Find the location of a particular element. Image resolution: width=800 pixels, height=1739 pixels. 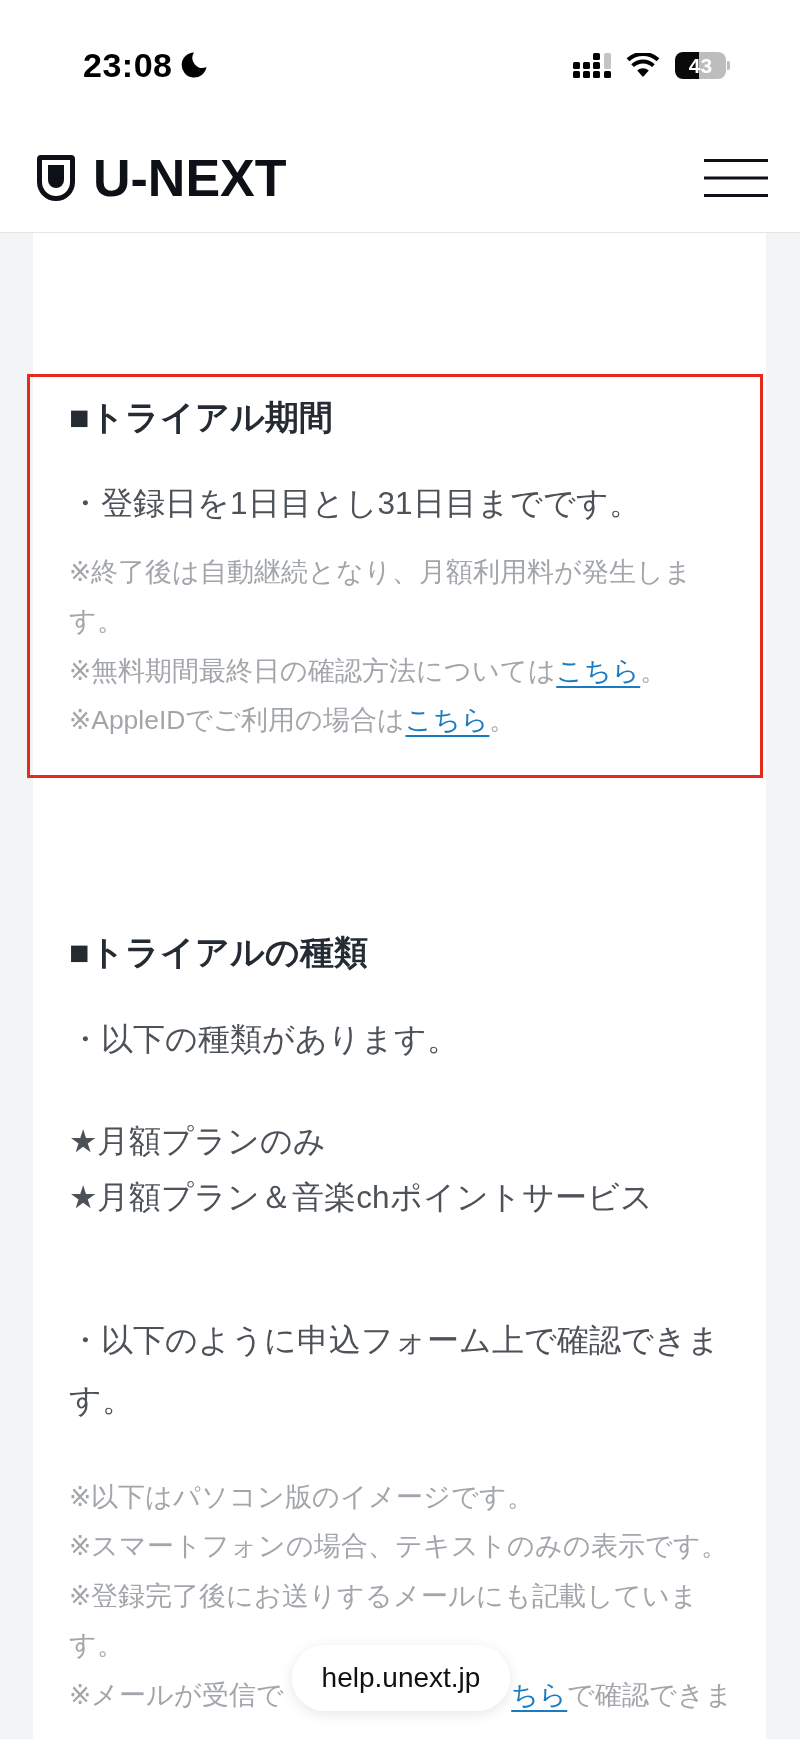

section-heading: ■トライアル期間 is located at coordinates (201, 417).